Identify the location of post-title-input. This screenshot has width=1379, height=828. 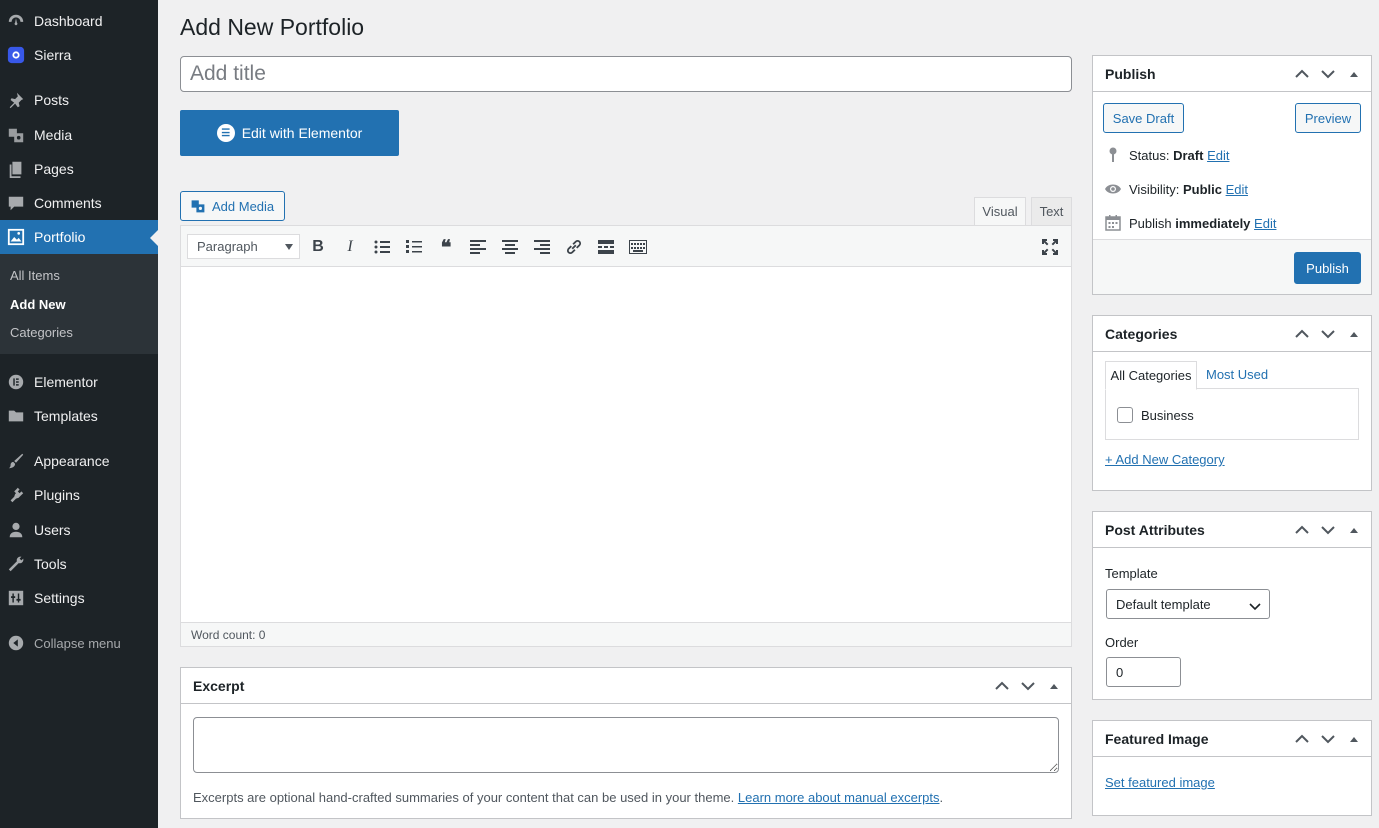
(626, 74).